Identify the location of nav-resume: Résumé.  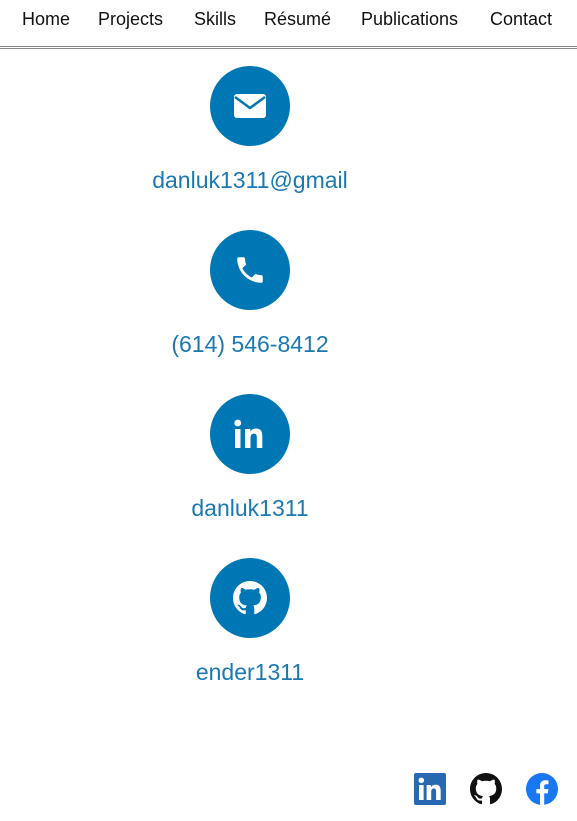
(297, 19).